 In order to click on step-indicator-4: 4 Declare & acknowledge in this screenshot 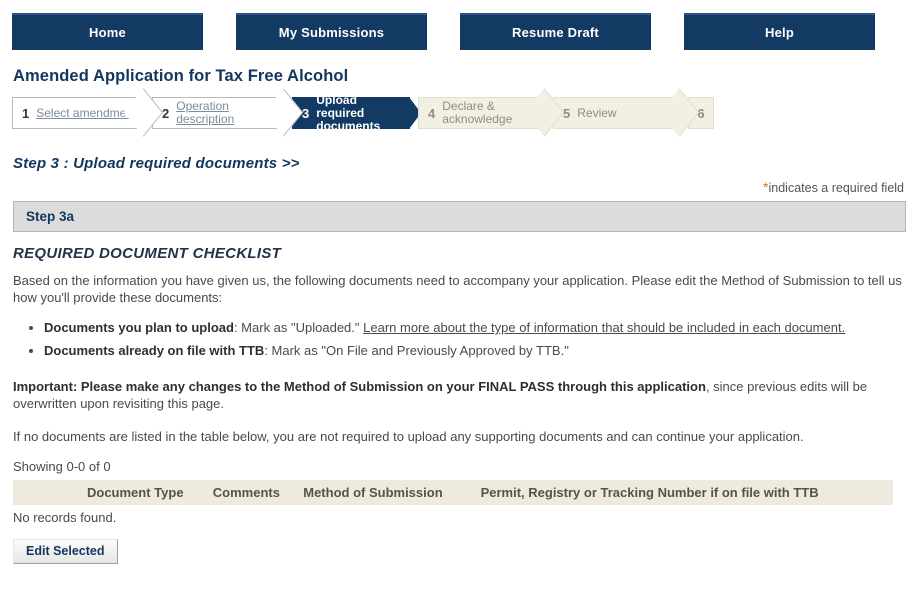, I will do `click(481, 113)`.